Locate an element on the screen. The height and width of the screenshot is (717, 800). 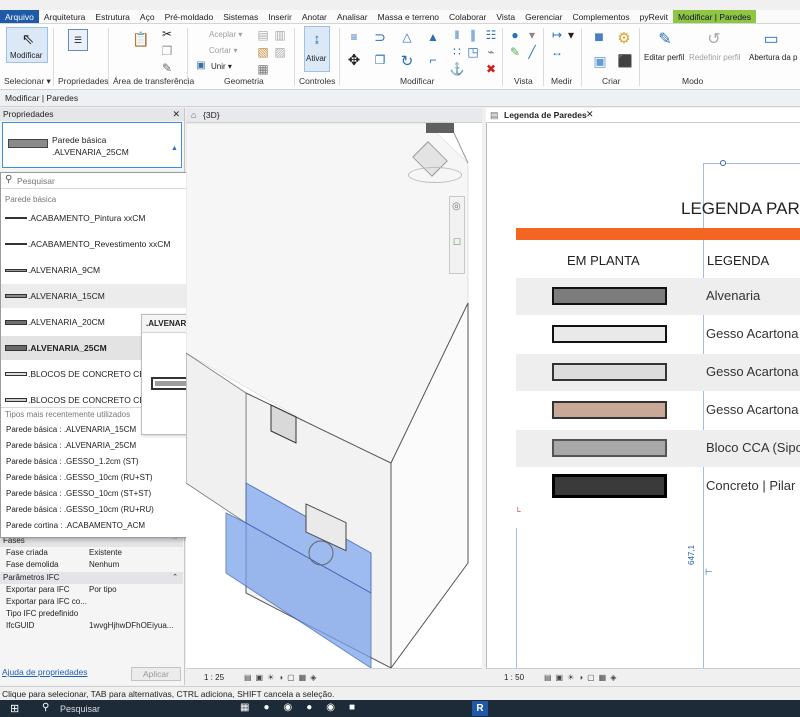
select-dropdown: Selecionar ▾ is located at coordinates (27, 81).